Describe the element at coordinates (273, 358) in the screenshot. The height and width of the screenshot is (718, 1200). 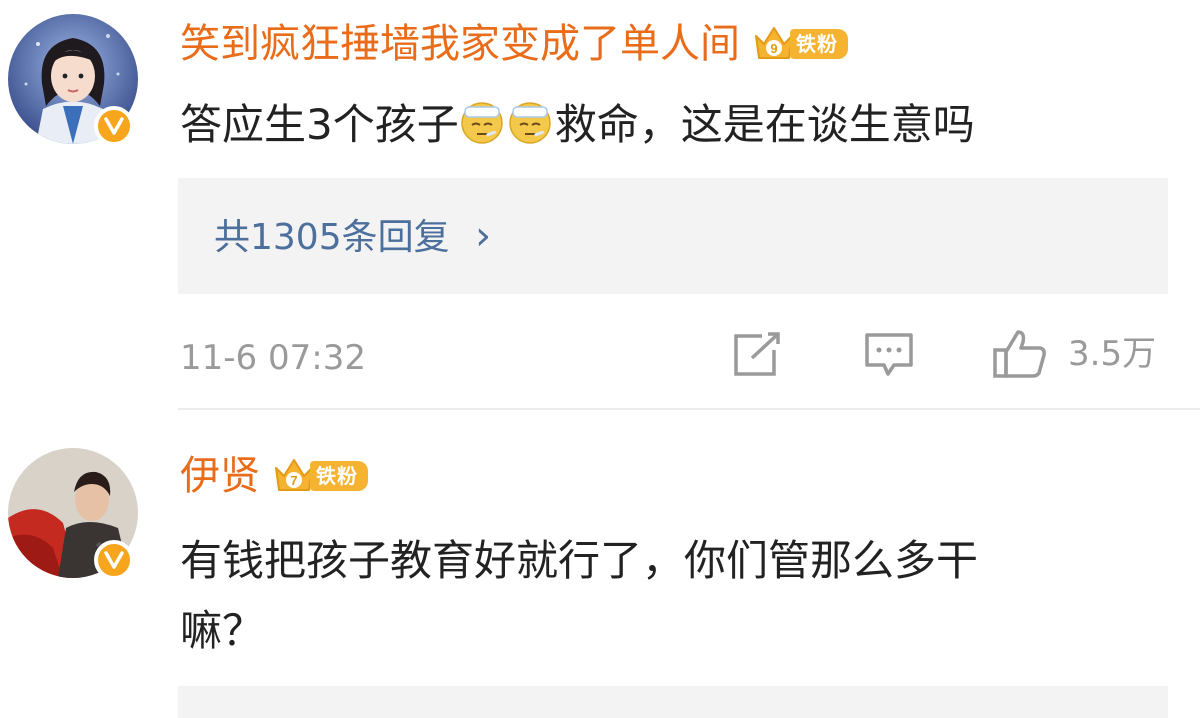
I see `comment-timestamp: 11-6 07:32` at that location.